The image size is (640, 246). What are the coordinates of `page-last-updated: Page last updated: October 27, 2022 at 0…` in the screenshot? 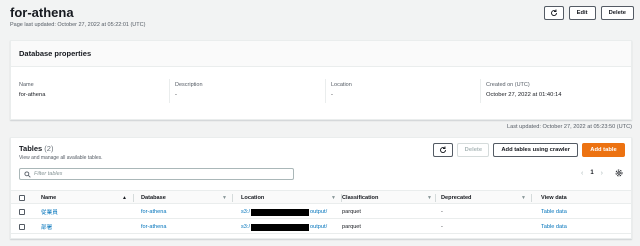 It's located at (78, 25).